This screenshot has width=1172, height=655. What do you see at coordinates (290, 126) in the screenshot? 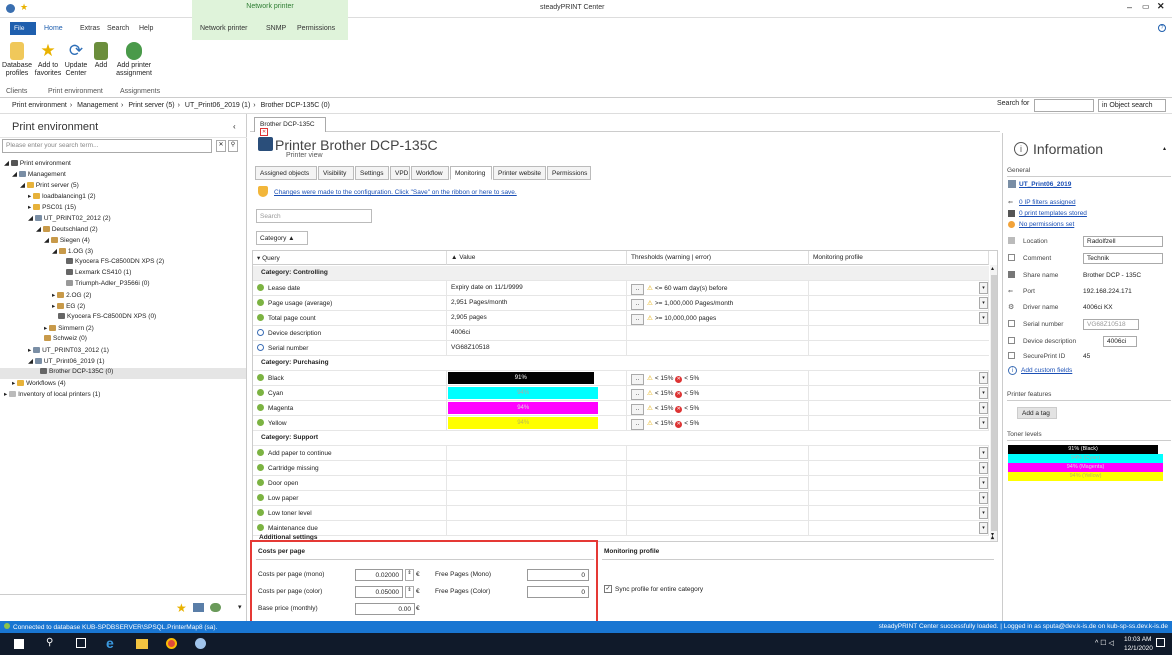
I see `doc-tab-brother: Brother DCP-135C ✕` at bounding box center [290, 126].